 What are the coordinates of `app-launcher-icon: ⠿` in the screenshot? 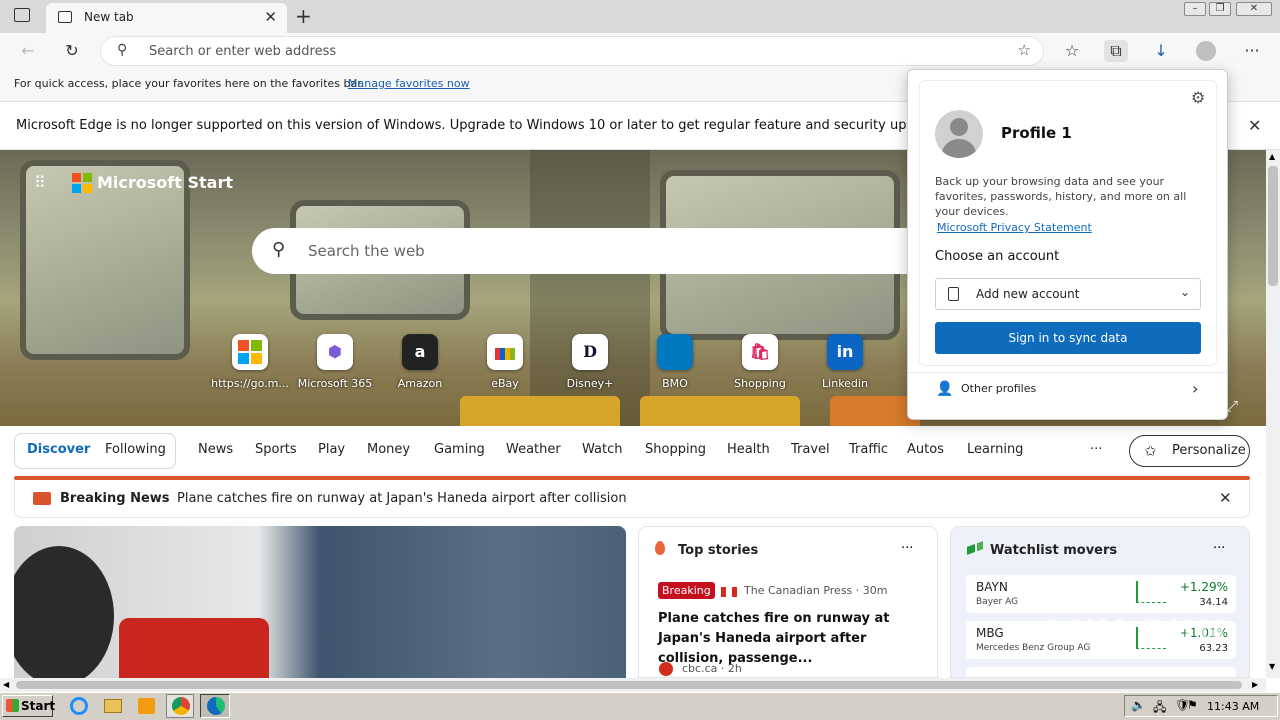 It's located at (44, 183).